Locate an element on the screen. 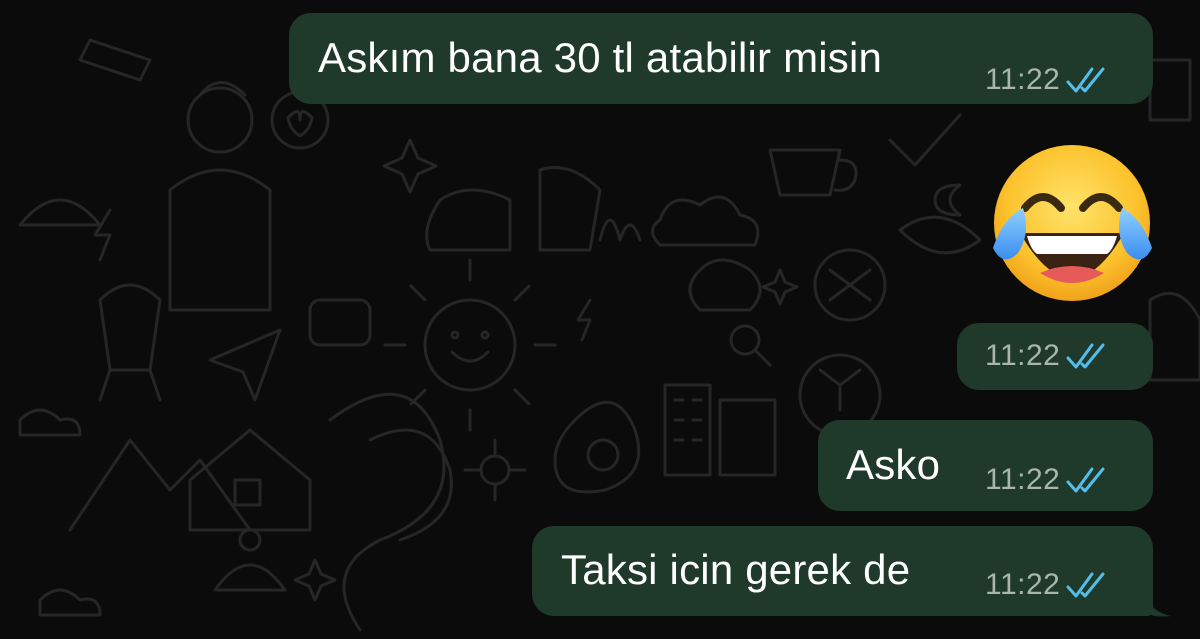 This screenshot has height=639, width=1200. bubble-tail-icon is located at coordinates (1158, 605).